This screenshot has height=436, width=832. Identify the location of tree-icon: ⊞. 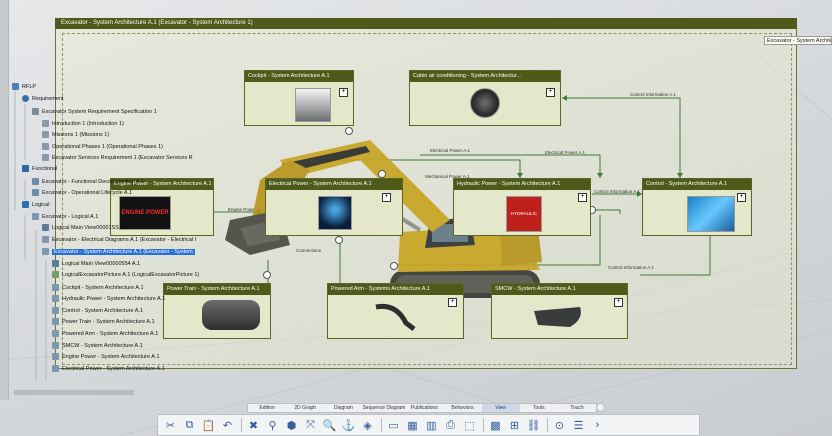
(514, 425).